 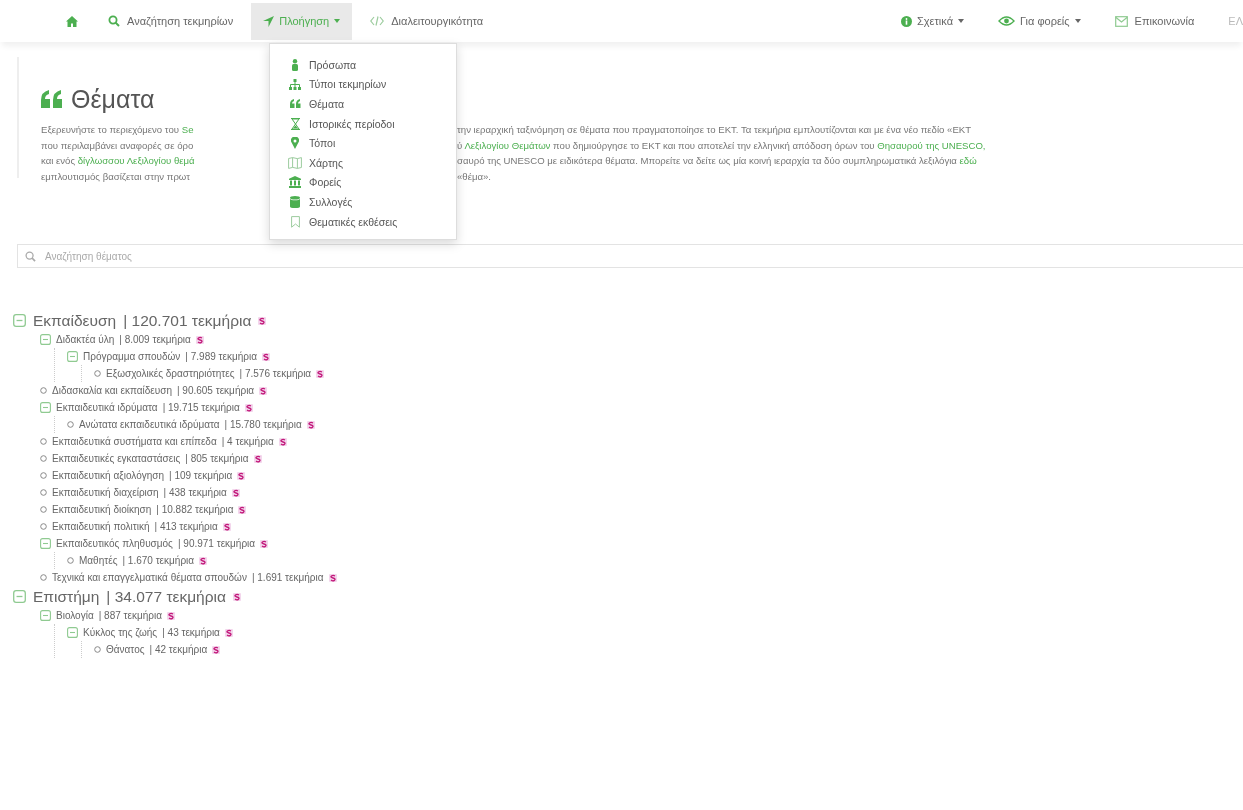 I want to click on item-count: | 15.780 τεκμήρια, so click(x=263, y=424).